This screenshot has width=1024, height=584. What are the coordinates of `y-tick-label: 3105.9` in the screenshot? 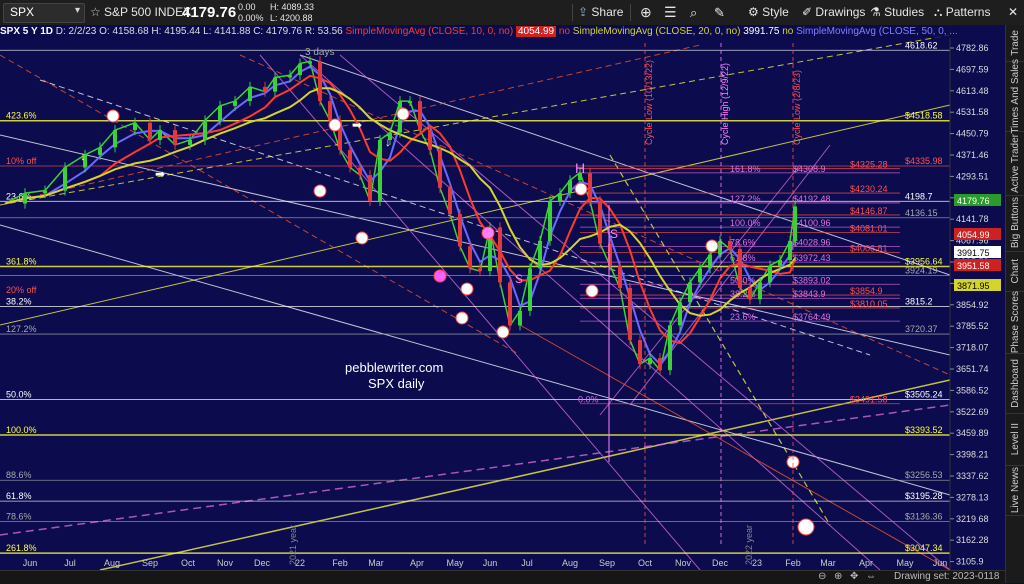 It's located at (970, 562).